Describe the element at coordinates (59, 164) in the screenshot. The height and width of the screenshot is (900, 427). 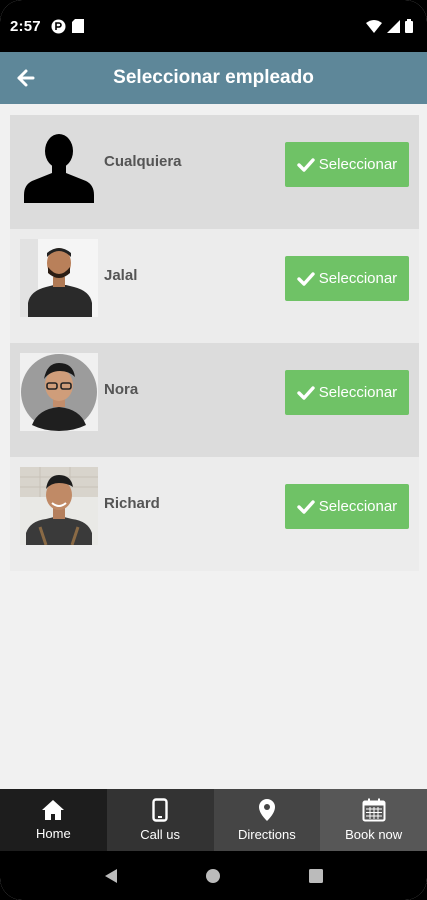
I see `silhouette-avatar` at that location.